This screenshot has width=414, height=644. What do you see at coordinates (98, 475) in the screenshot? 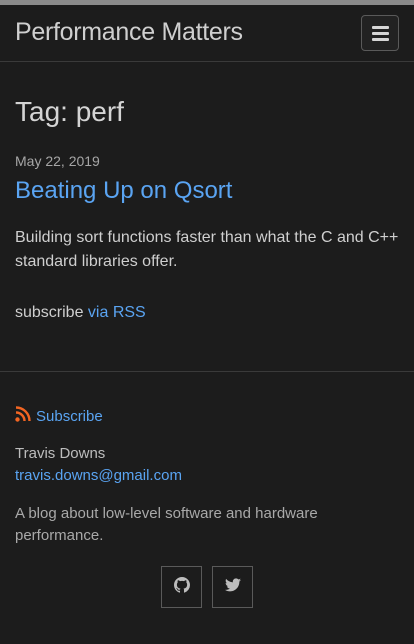
I see `author-email-link: travis.downs@gmail.com` at bounding box center [98, 475].